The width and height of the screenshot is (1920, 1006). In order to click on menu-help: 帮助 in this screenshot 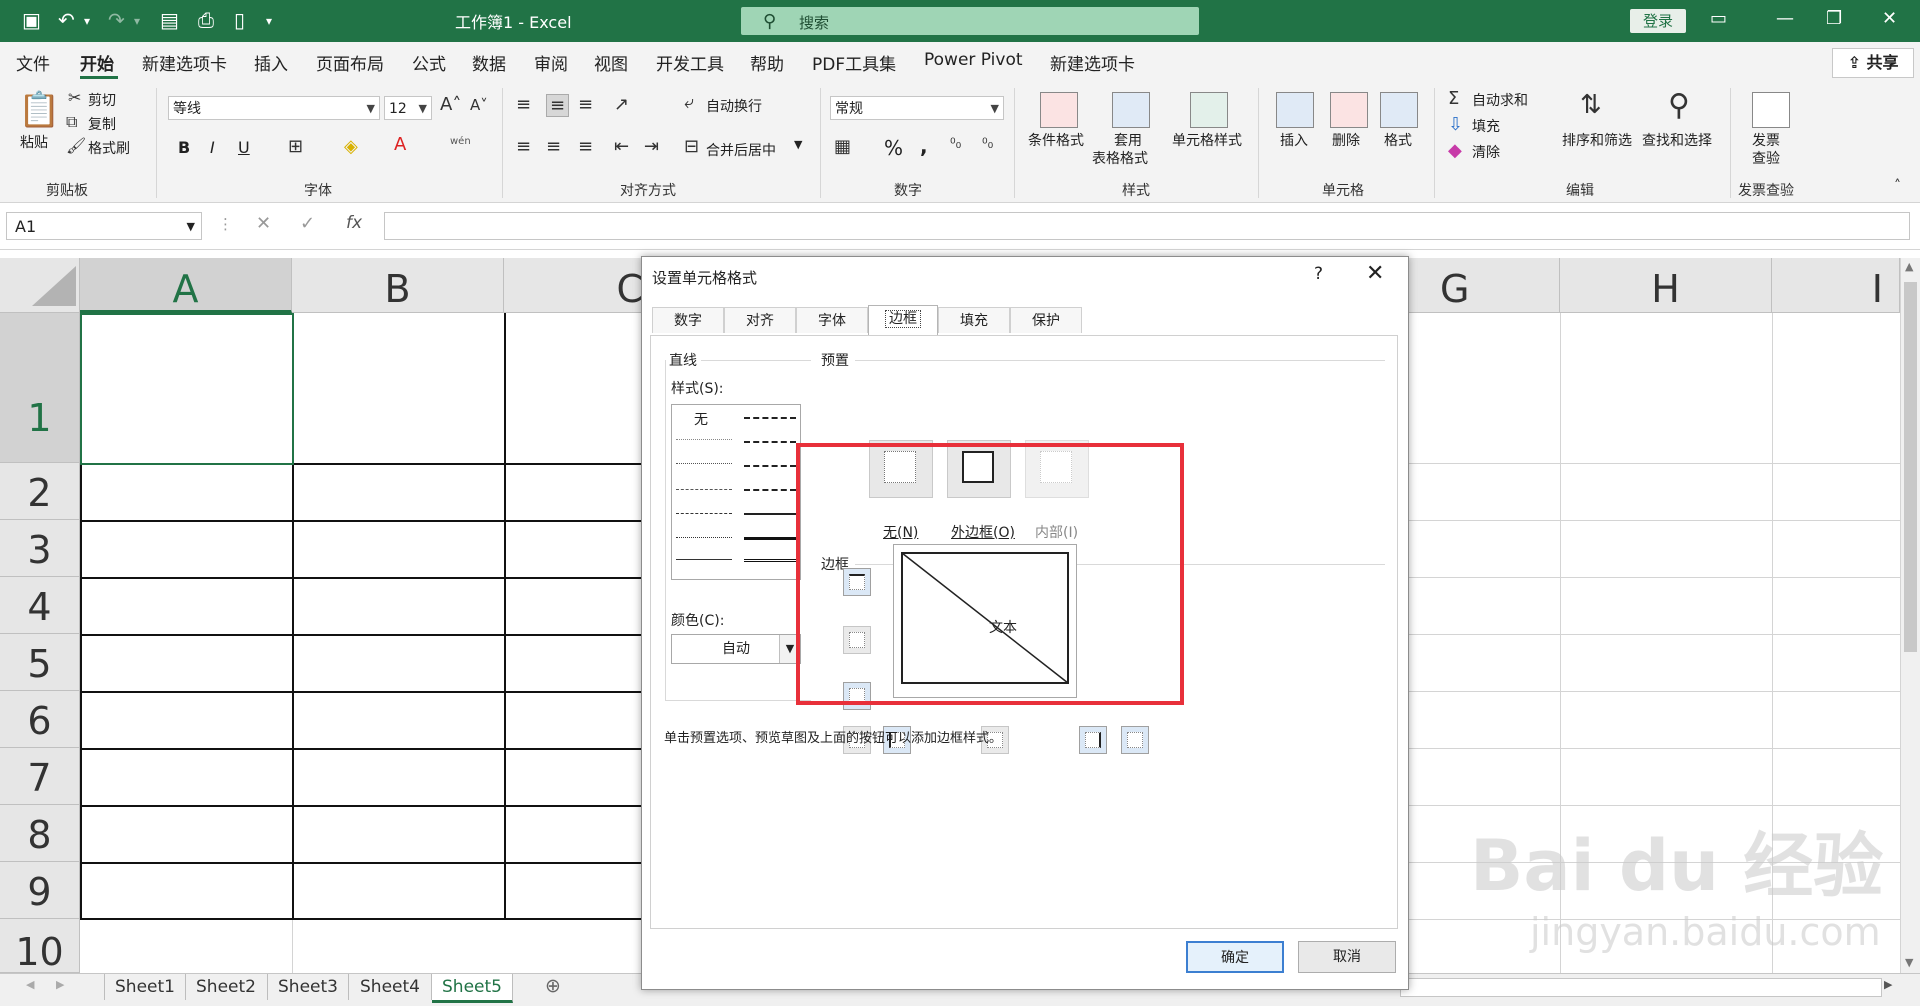, I will do `click(767, 62)`.